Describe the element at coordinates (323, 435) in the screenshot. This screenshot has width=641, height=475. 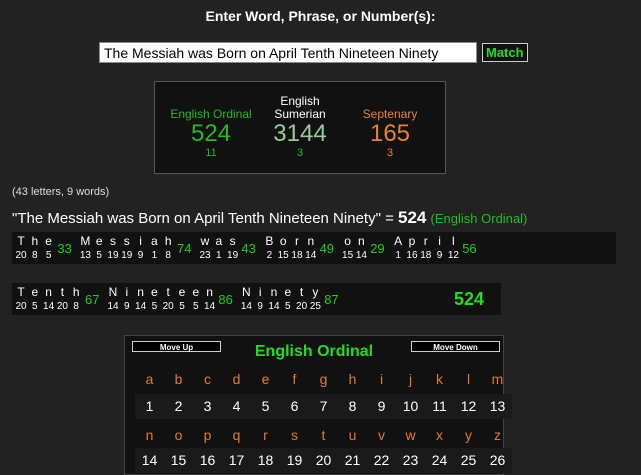
I see `chart-letters-row-2: n o p q r s t u v w x y z` at that location.